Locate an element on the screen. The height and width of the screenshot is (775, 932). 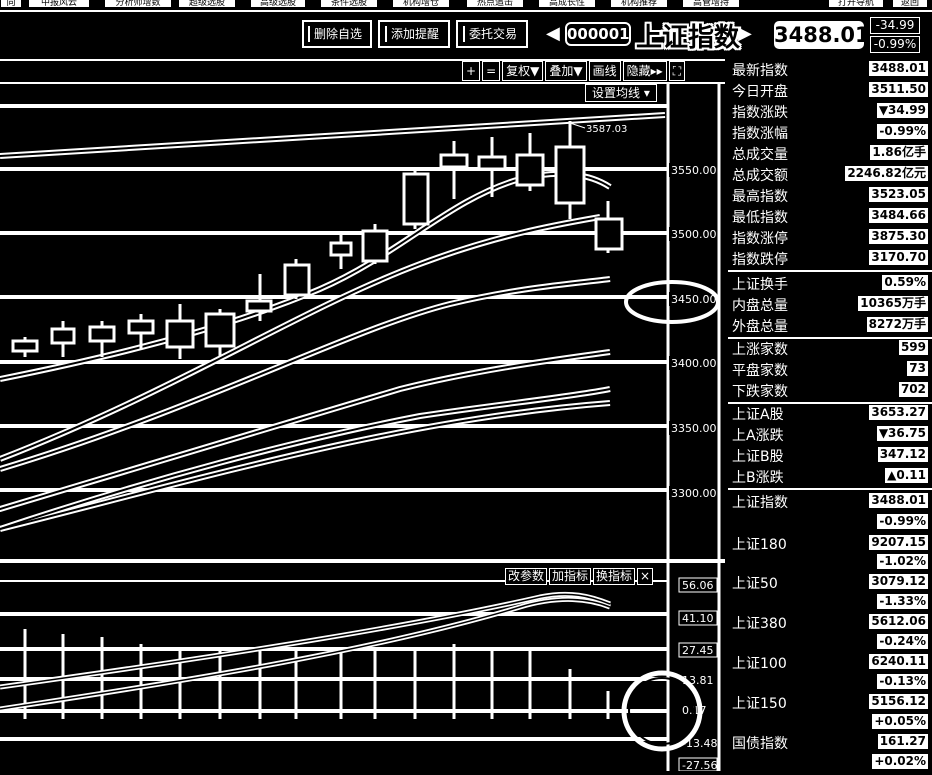
quote-label: 上A涨跌 is located at coordinates (758, 436).